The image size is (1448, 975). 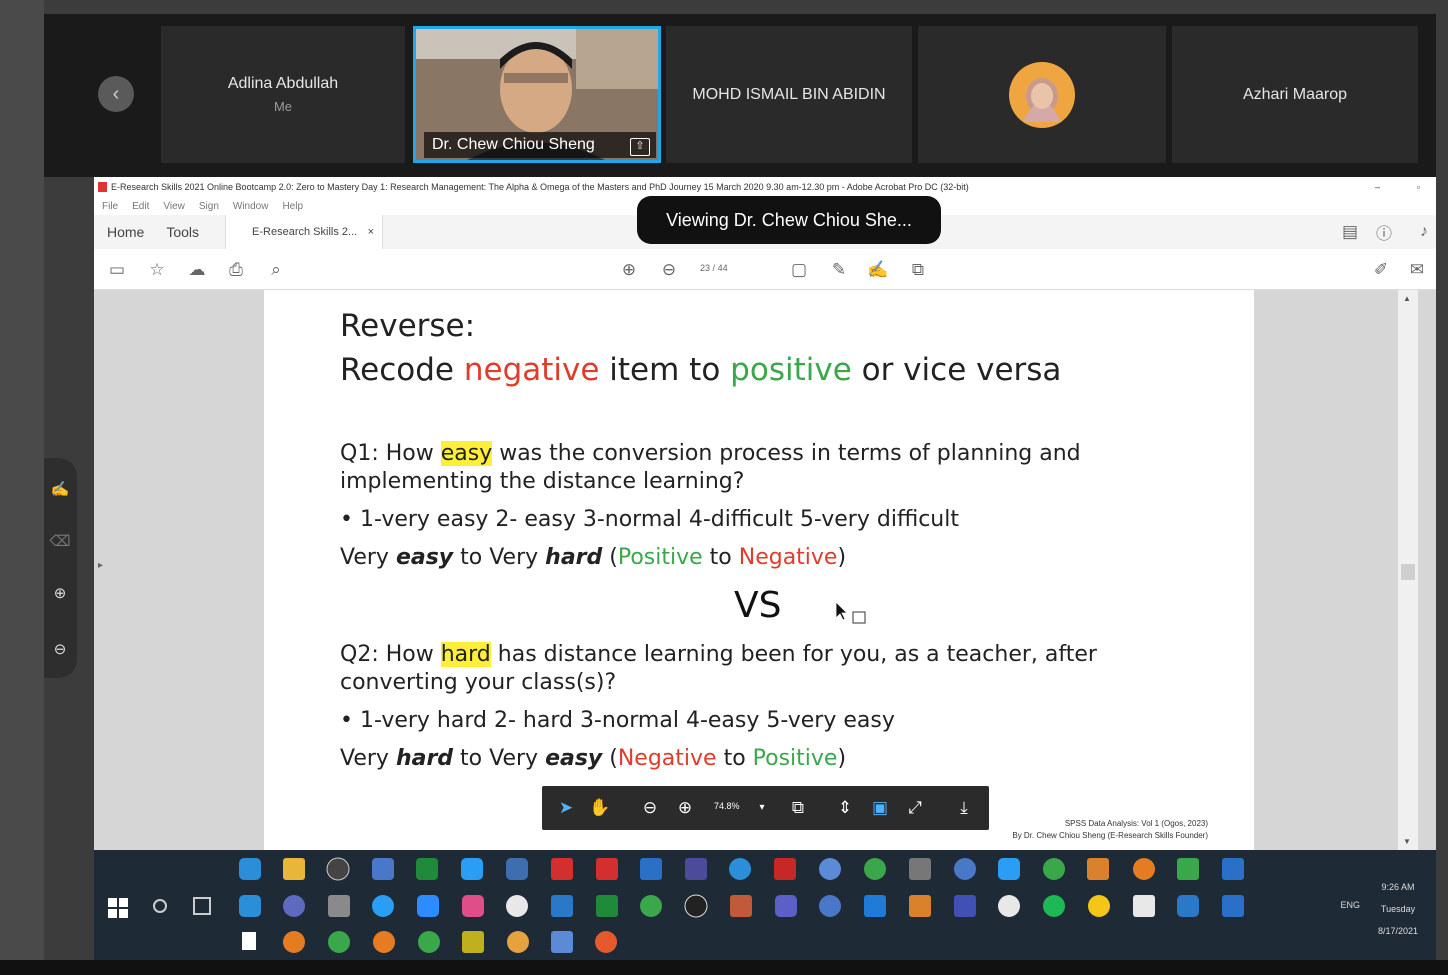 I want to click on fit-page-icon: ⇕, so click(x=845, y=808).